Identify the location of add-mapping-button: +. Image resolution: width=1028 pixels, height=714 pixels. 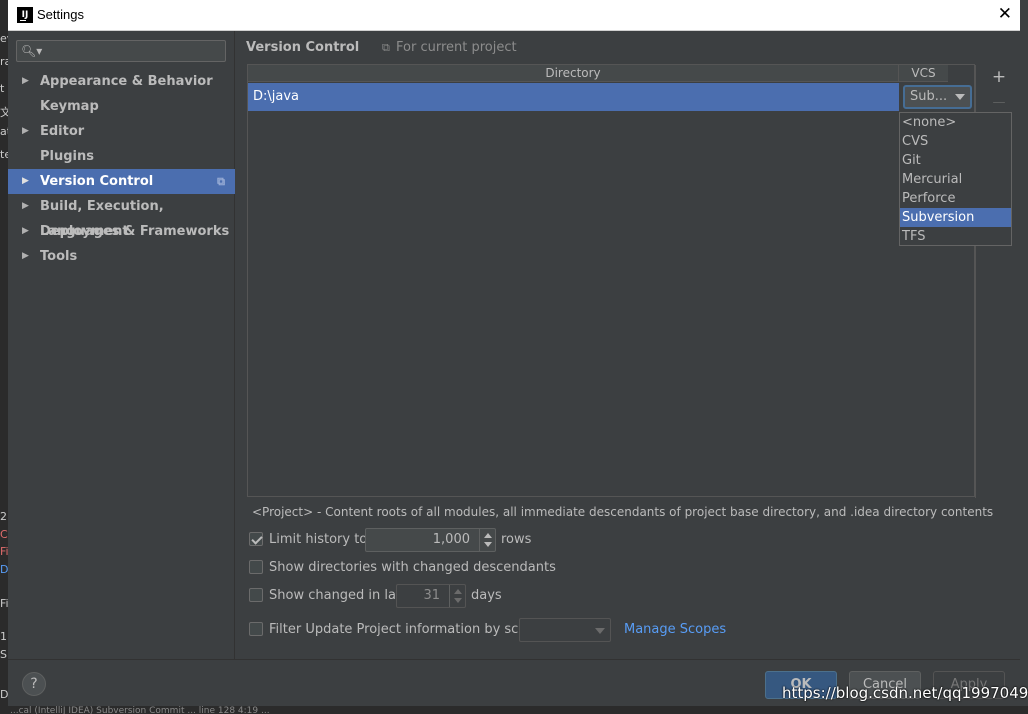
(999, 77).